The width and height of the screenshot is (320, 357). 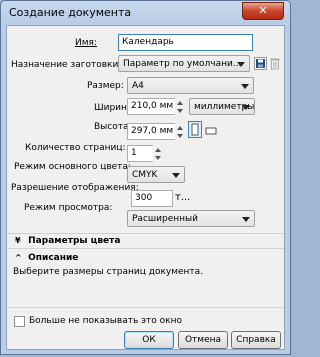 What do you see at coordinates (185, 42) in the screenshot?
I see `name-input: Календарь` at bounding box center [185, 42].